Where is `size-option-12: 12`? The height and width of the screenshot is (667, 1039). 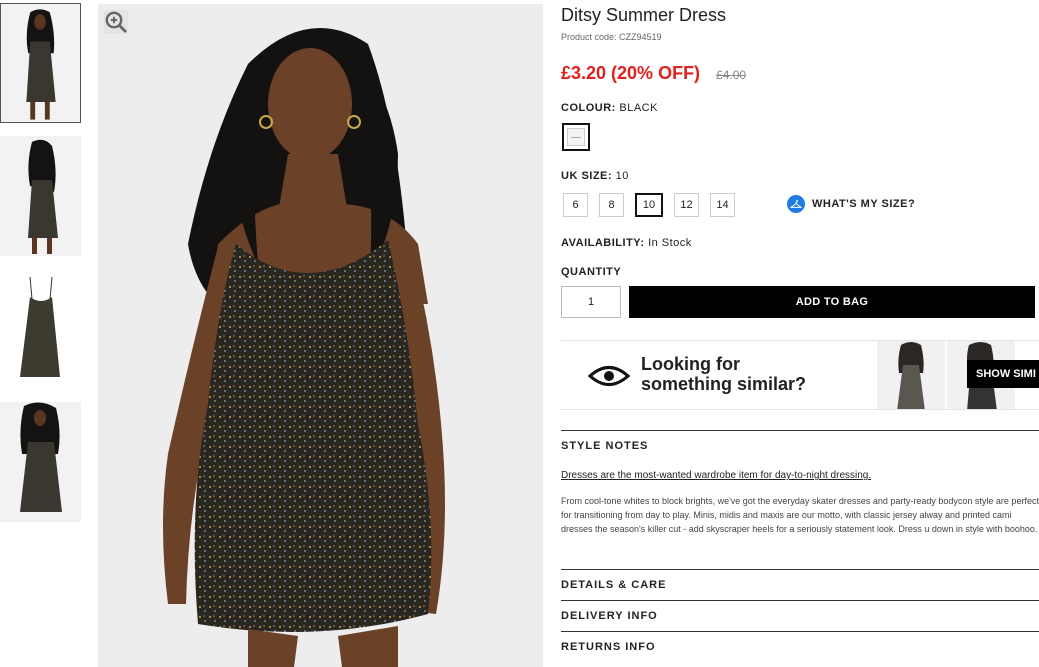 size-option-12: 12 is located at coordinates (686, 205).